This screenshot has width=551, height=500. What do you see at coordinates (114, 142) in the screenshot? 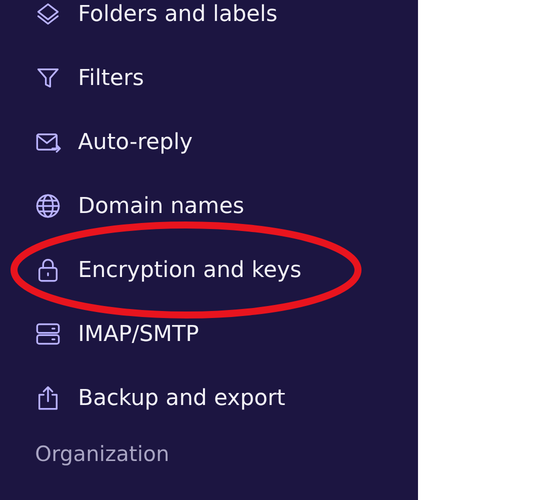
I see `sidebar-item: Auto-reply` at bounding box center [114, 142].